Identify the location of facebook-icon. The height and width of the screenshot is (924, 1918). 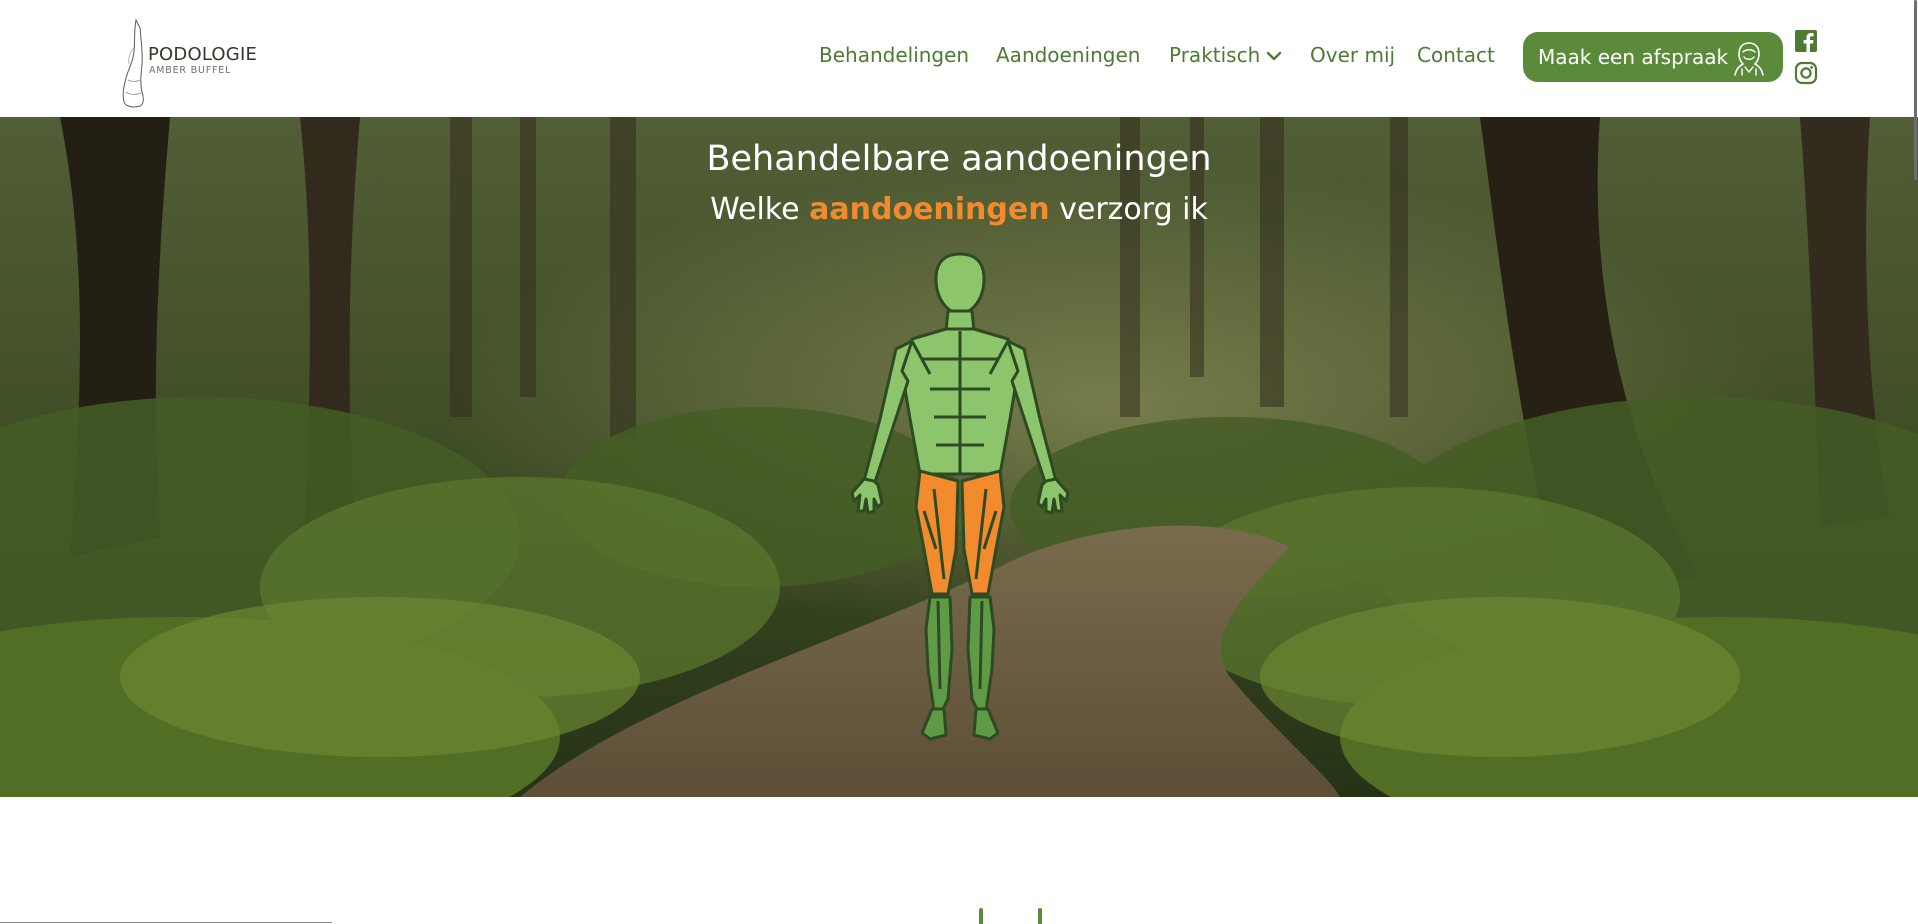
(1806, 41).